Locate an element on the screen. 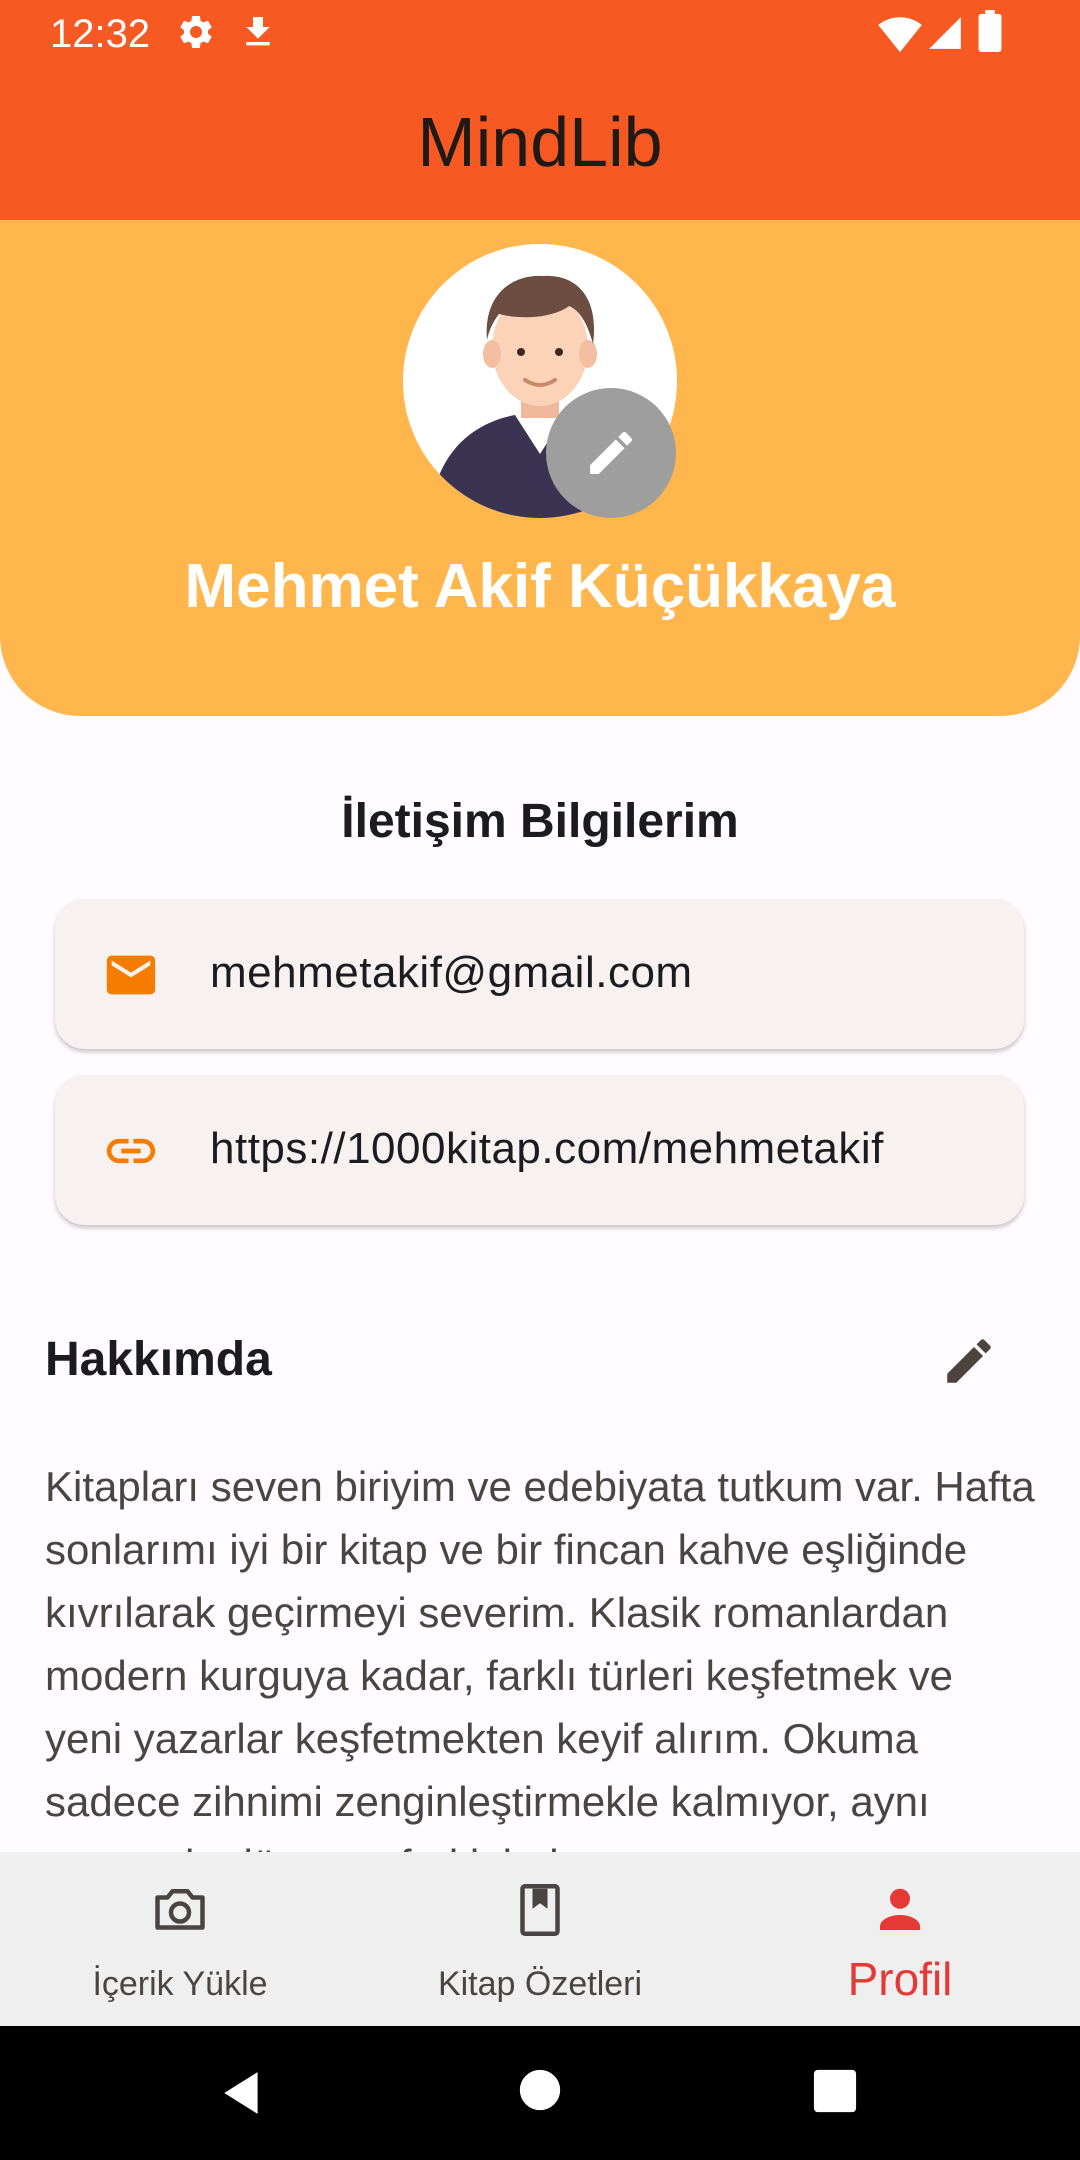 This screenshot has width=1080, height=2160. nav-item-profil: Profil is located at coordinates (900, 1939).